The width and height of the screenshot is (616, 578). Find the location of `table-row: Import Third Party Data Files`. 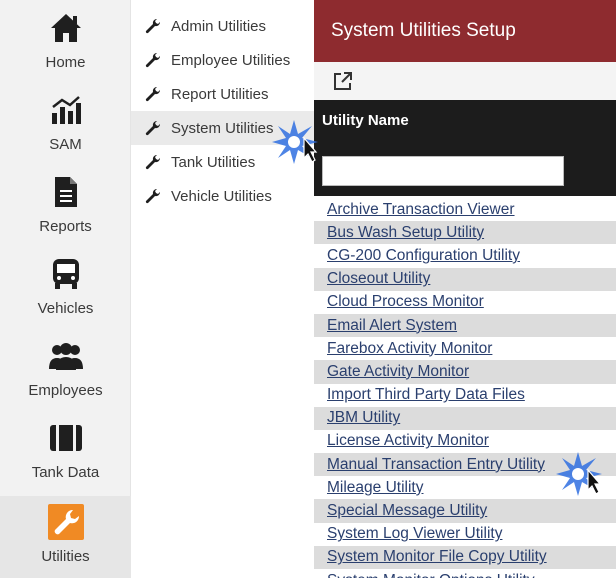

table-row: Import Third Party Data Files is located at coordinates (465, 395).